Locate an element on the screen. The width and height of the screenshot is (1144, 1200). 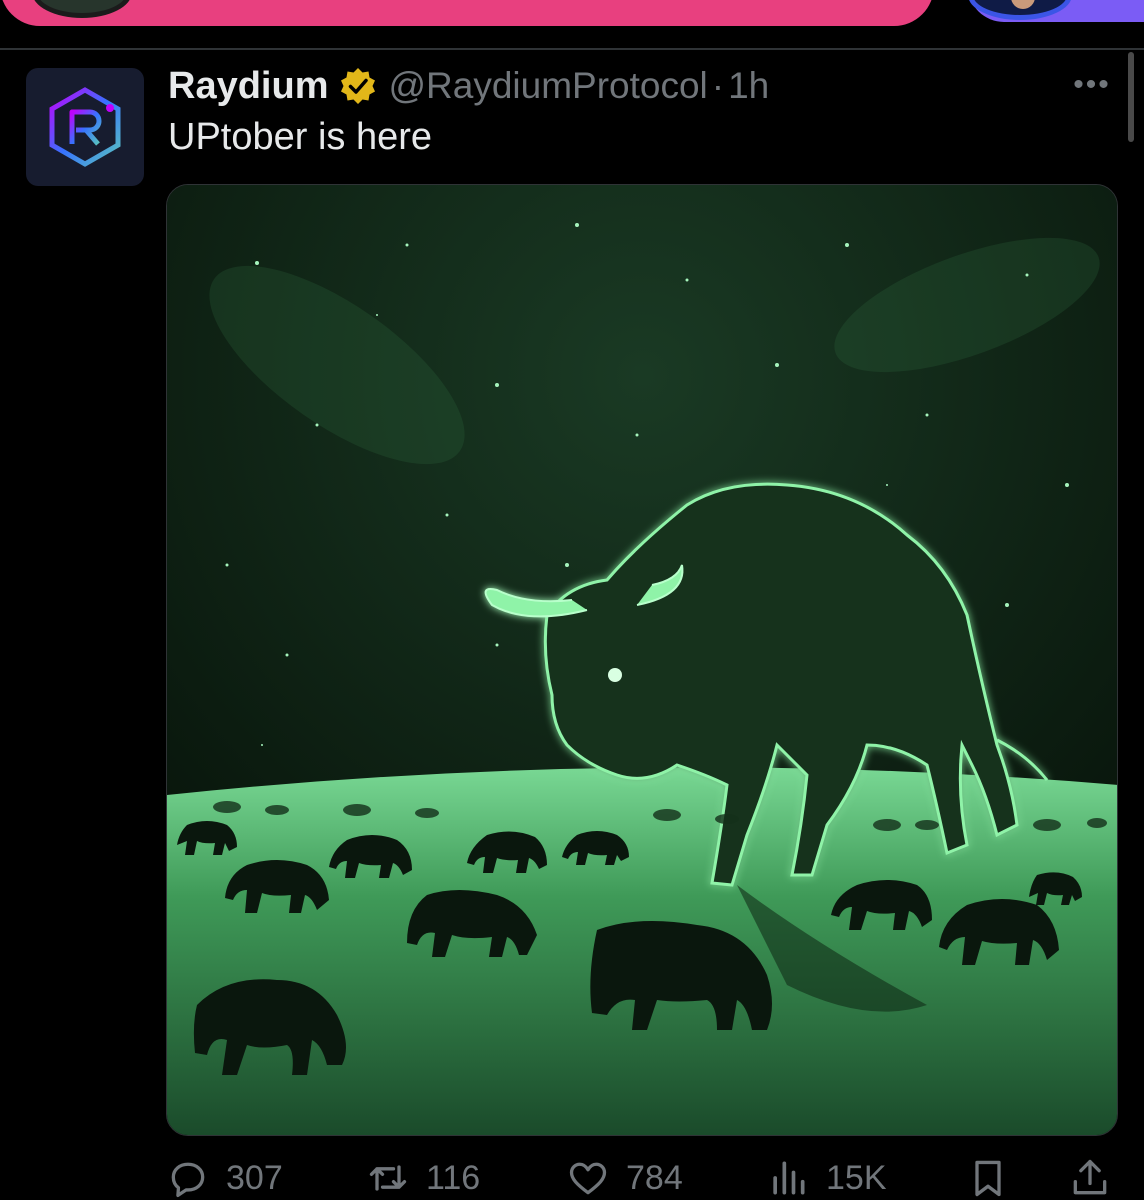
author-name: Raydium is located at coordinates (248, 86).